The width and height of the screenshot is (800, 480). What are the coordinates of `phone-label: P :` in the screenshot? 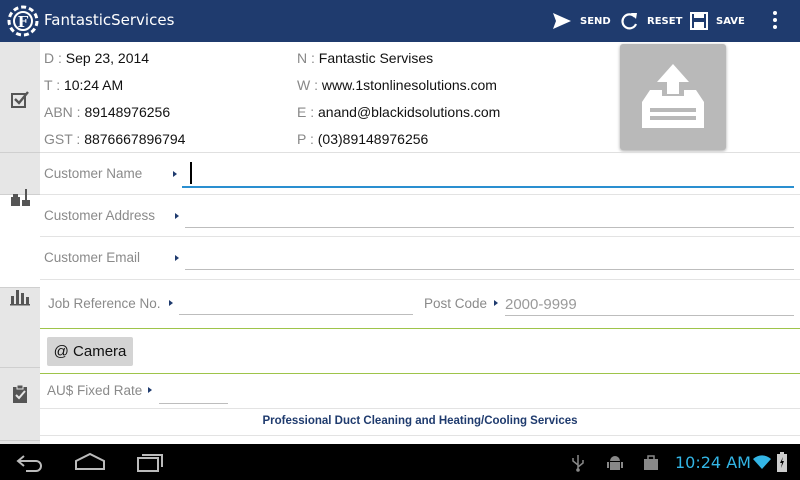 It's located at (305, 139).